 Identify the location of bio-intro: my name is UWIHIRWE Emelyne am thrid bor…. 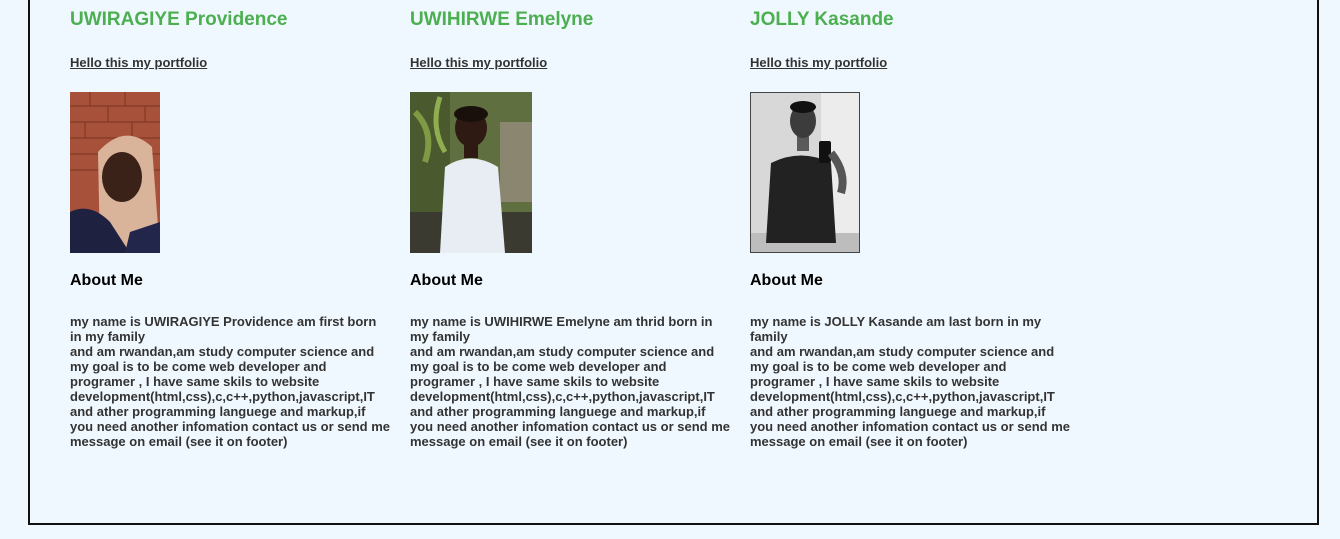
(561, 329).